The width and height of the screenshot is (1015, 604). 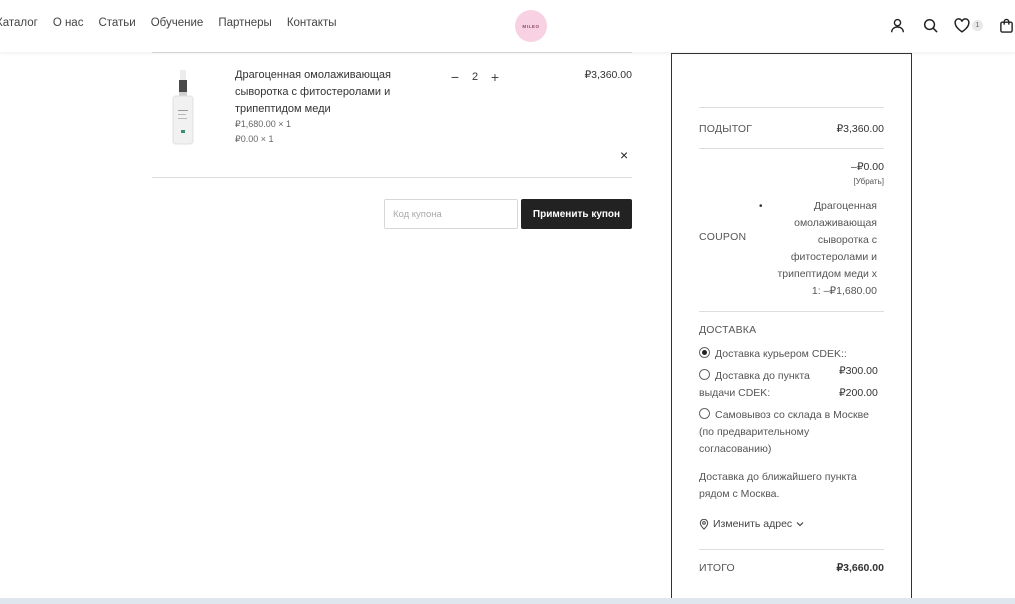 I want to click on shipping-label: ДОСТАВКА, so click(x=728, y=330).